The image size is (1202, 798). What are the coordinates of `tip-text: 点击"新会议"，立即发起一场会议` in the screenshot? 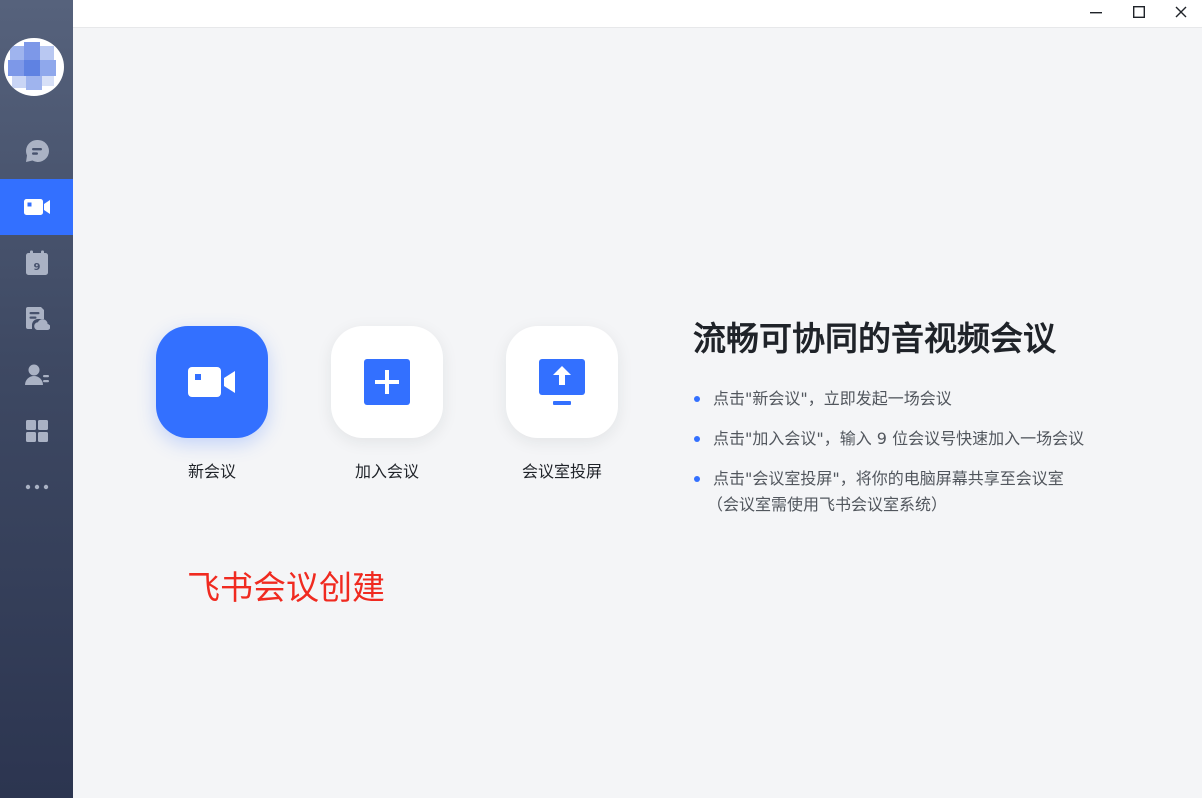 It's located at (832, 398).